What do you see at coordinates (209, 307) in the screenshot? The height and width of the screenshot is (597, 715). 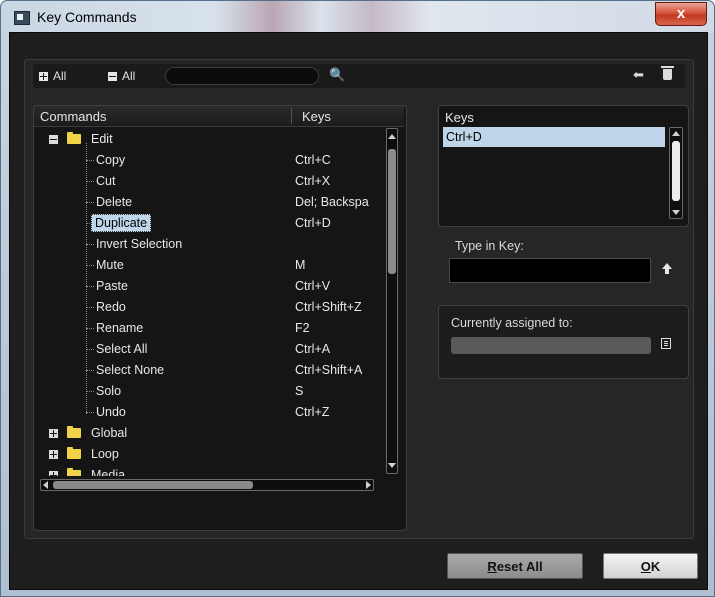 I see `command-row: Redo Ctrl+Shift+Z` at bounding box center [209, 307].